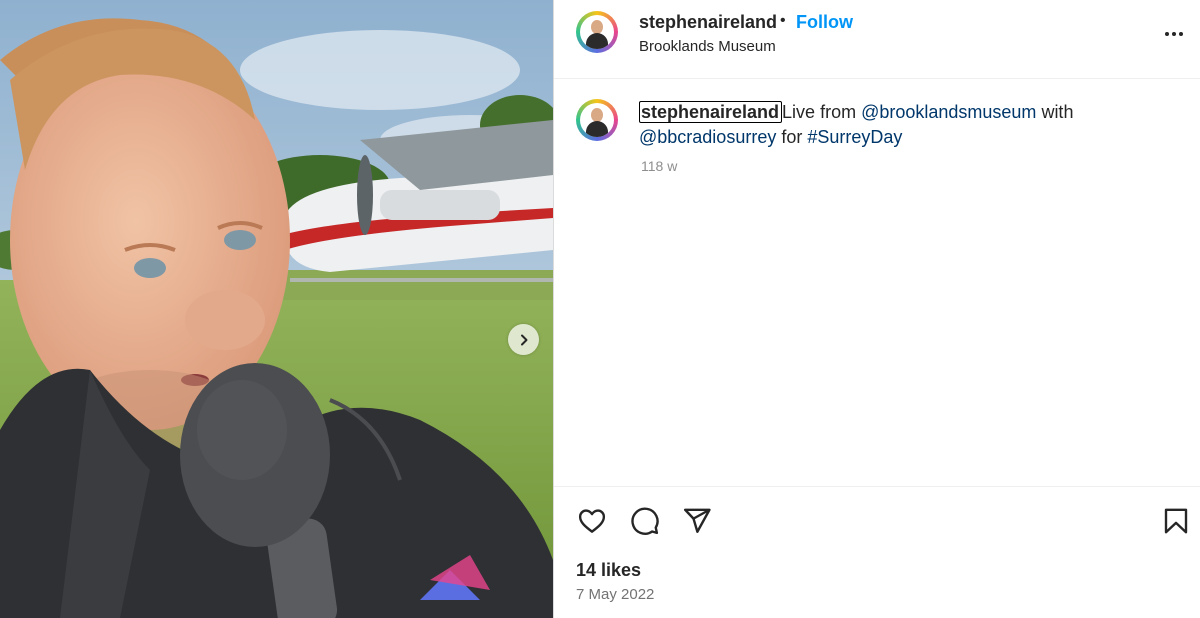  I want to click on heart-icon, so click(592, 521).